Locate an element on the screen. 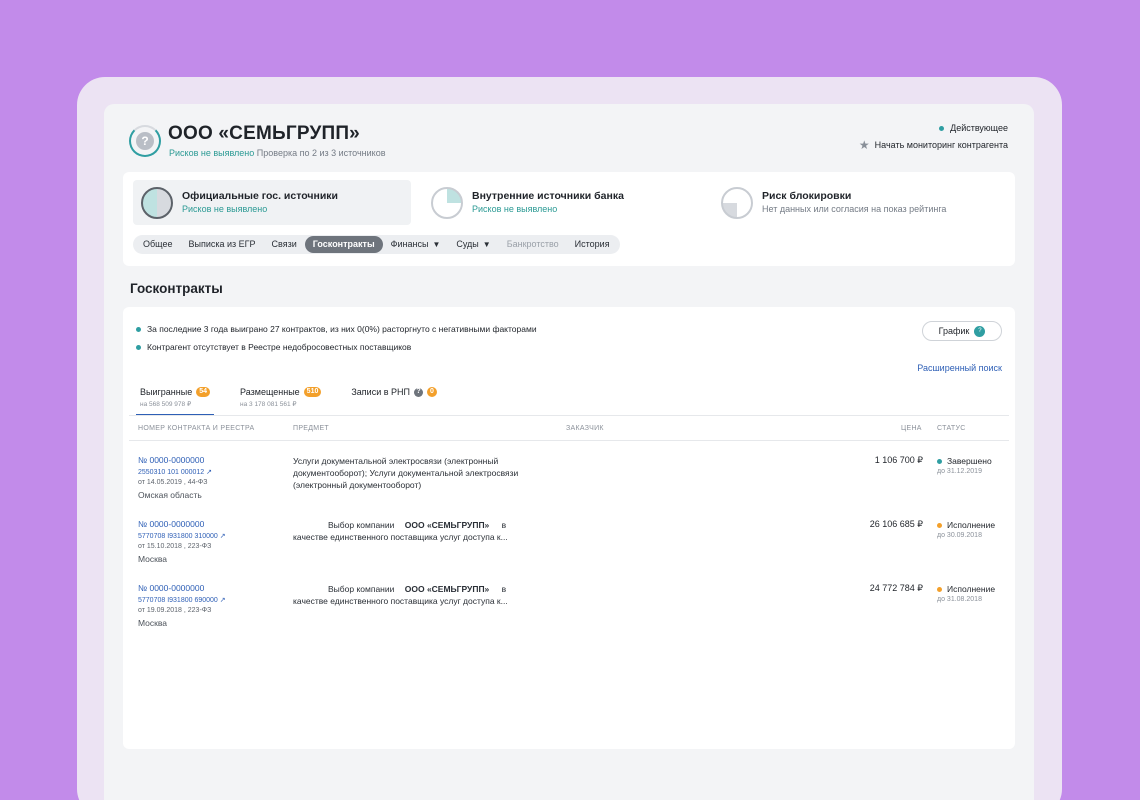 Image resolution: width=1140 pixels, height=800 pixels. subtab-sum: на 568 509 978 ₽ is located at coordinates (166, 404).